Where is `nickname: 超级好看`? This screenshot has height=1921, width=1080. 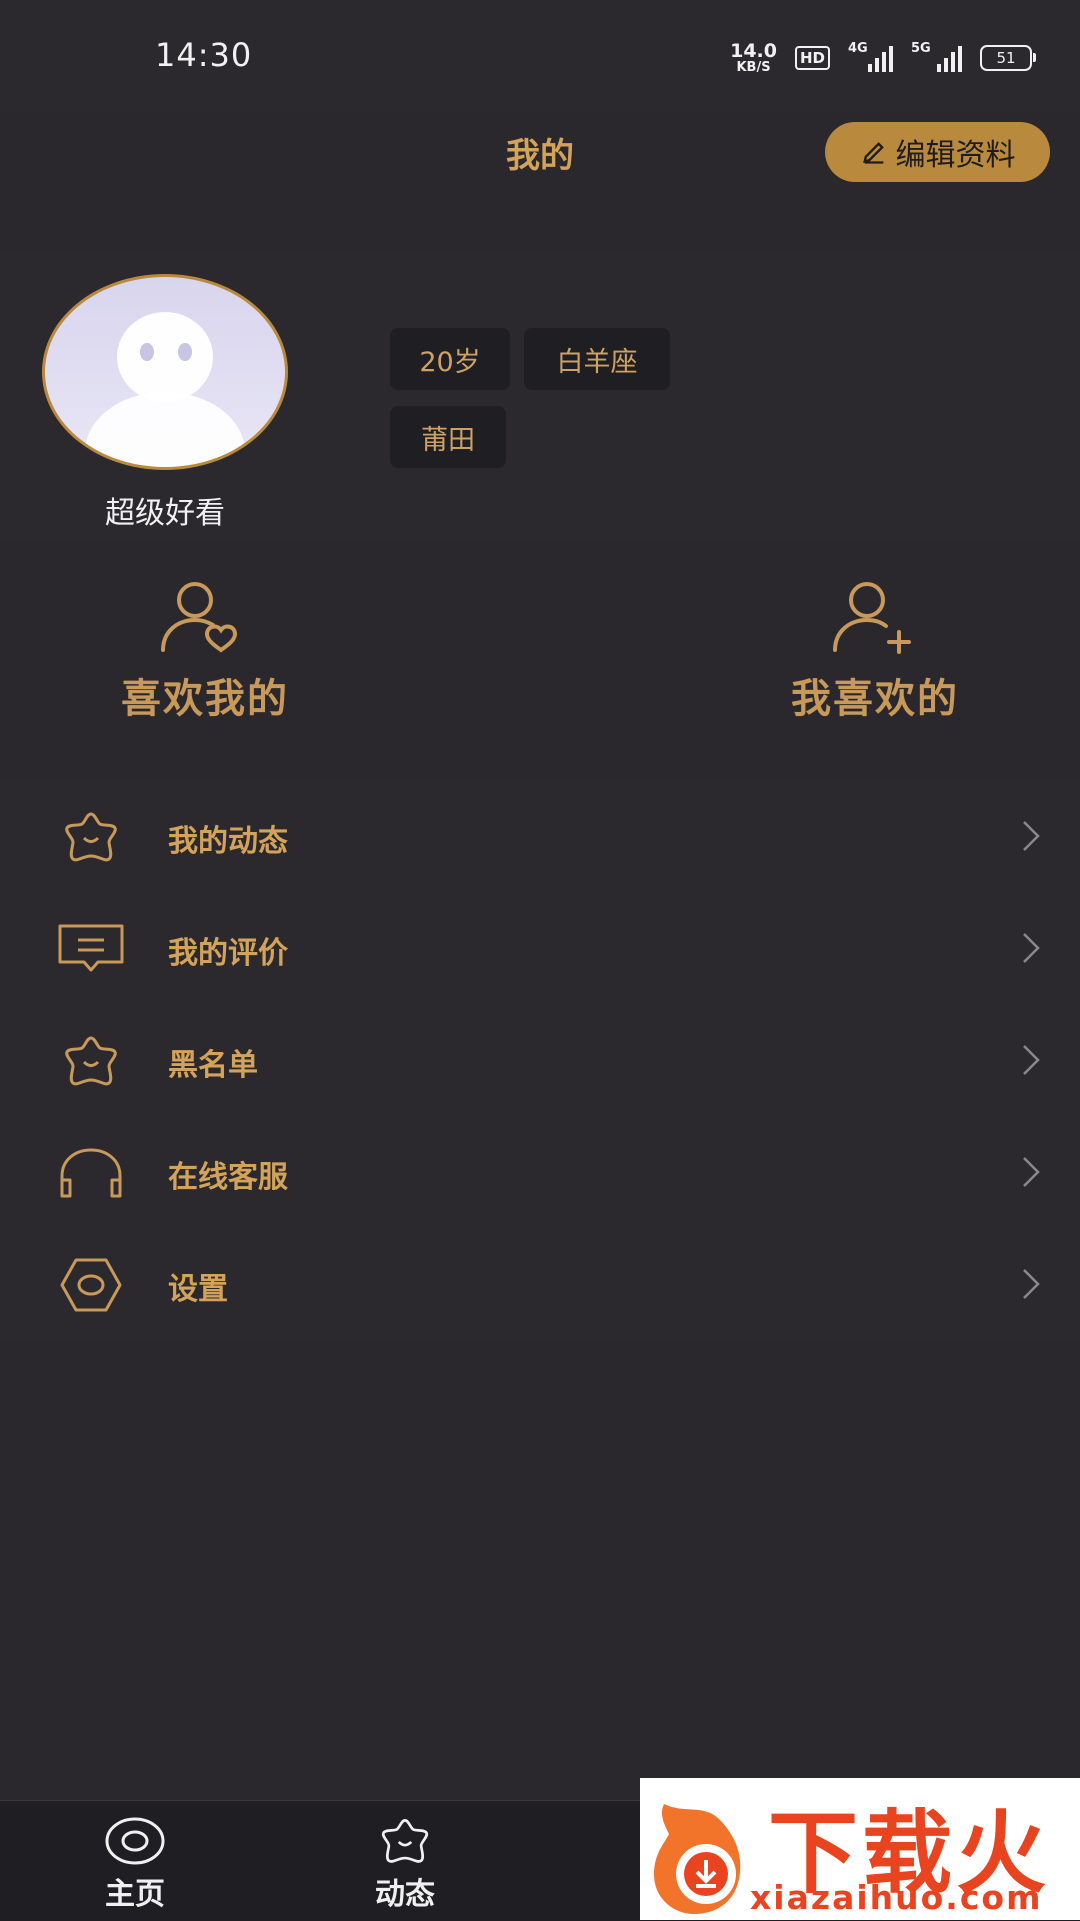
nickname: 超级好看 is located at coordinates (165, 513).